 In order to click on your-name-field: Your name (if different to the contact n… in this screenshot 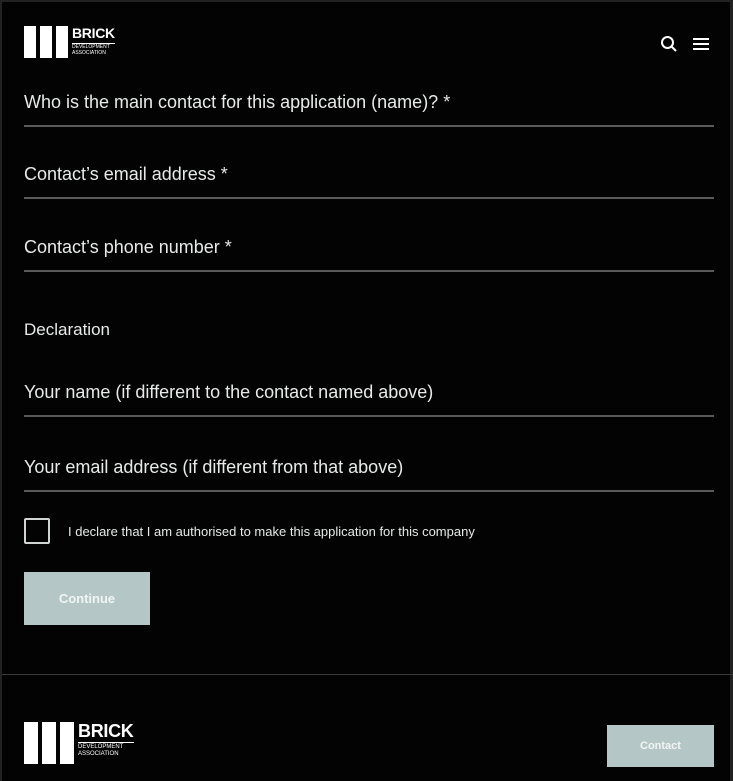, I will do `click(369, 399)`.